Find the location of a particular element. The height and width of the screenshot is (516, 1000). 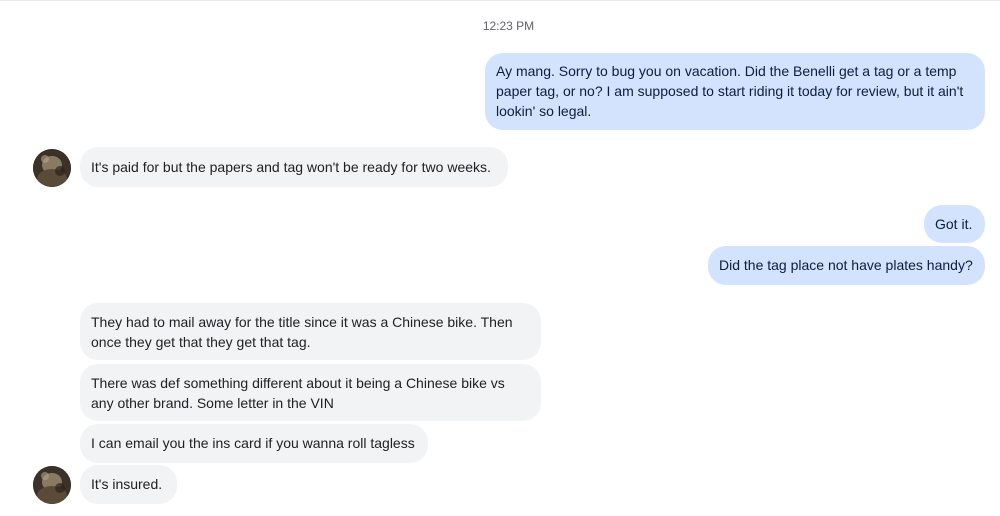

message-text-line: Did the tag place not have plates handy? is located at coordinates (846, 265).